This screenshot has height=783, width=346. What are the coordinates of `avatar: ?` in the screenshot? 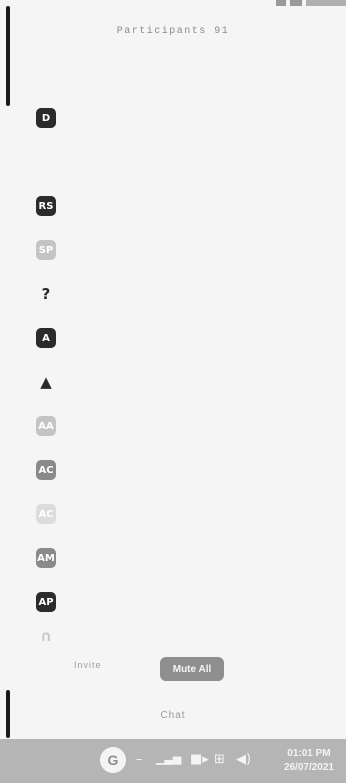 It's located at (46, 294).